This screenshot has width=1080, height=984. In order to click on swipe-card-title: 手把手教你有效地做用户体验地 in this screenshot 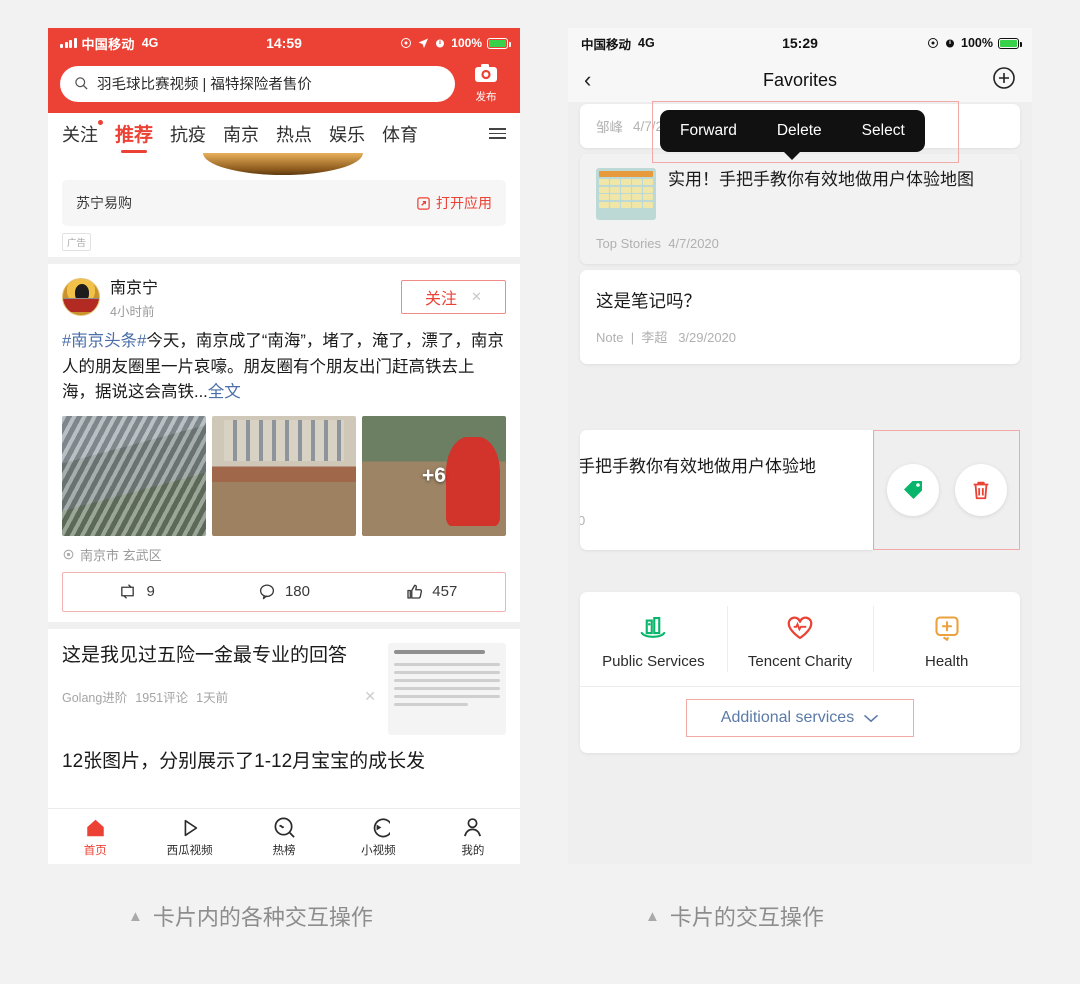, I will do `click(698, 466)`.